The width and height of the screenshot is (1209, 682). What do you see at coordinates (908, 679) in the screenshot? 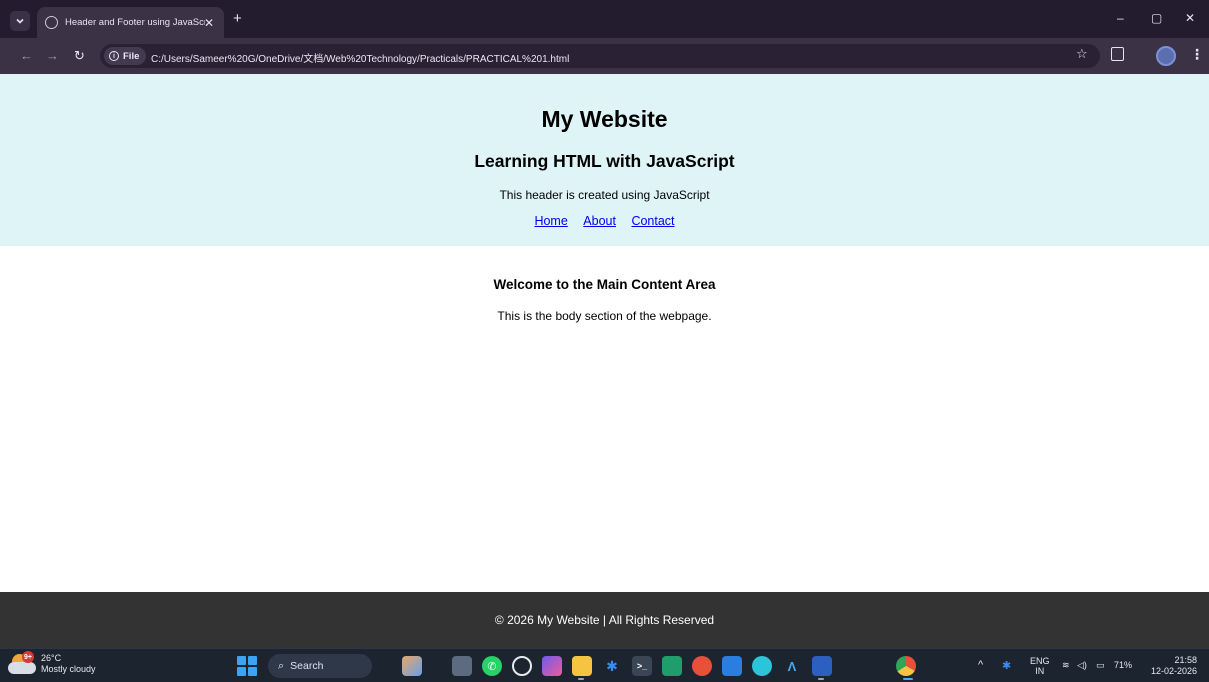
I see `active-indicator` at bounding box center [908, 679].